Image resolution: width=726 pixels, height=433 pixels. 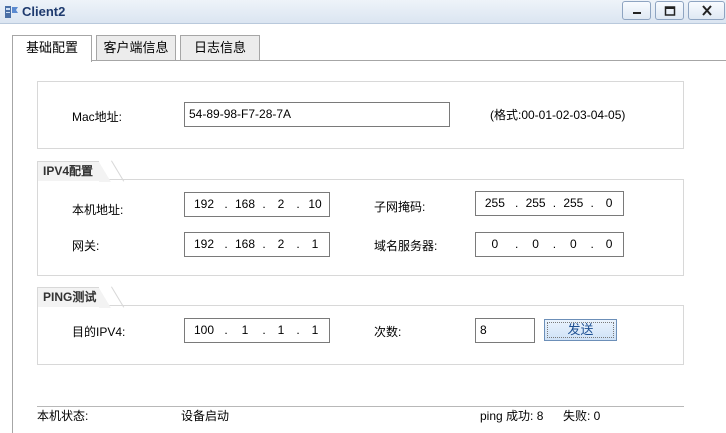 I want to click on app-icon, so click(x=11, y=12).